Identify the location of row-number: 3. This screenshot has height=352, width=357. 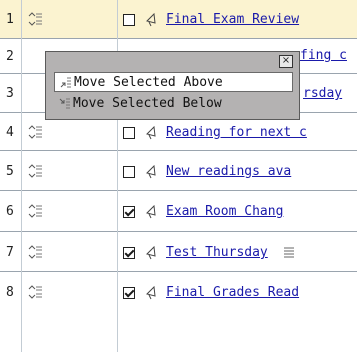
(10, 93).